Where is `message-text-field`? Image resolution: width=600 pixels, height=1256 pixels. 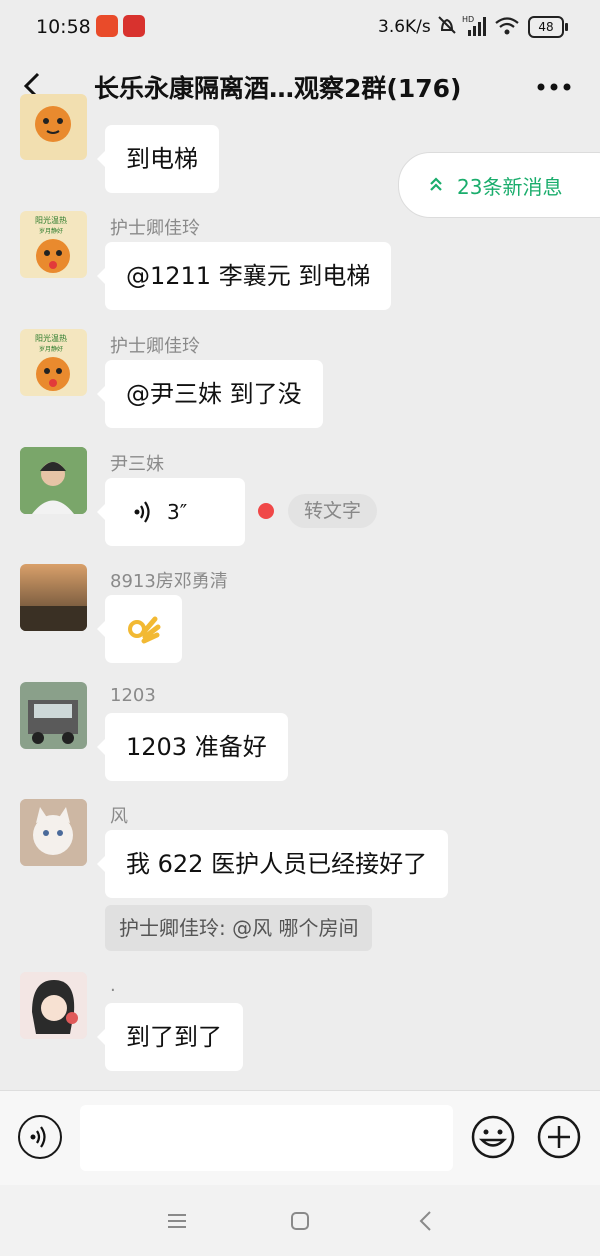 message-text-field is located at coordinates (266, 1138).